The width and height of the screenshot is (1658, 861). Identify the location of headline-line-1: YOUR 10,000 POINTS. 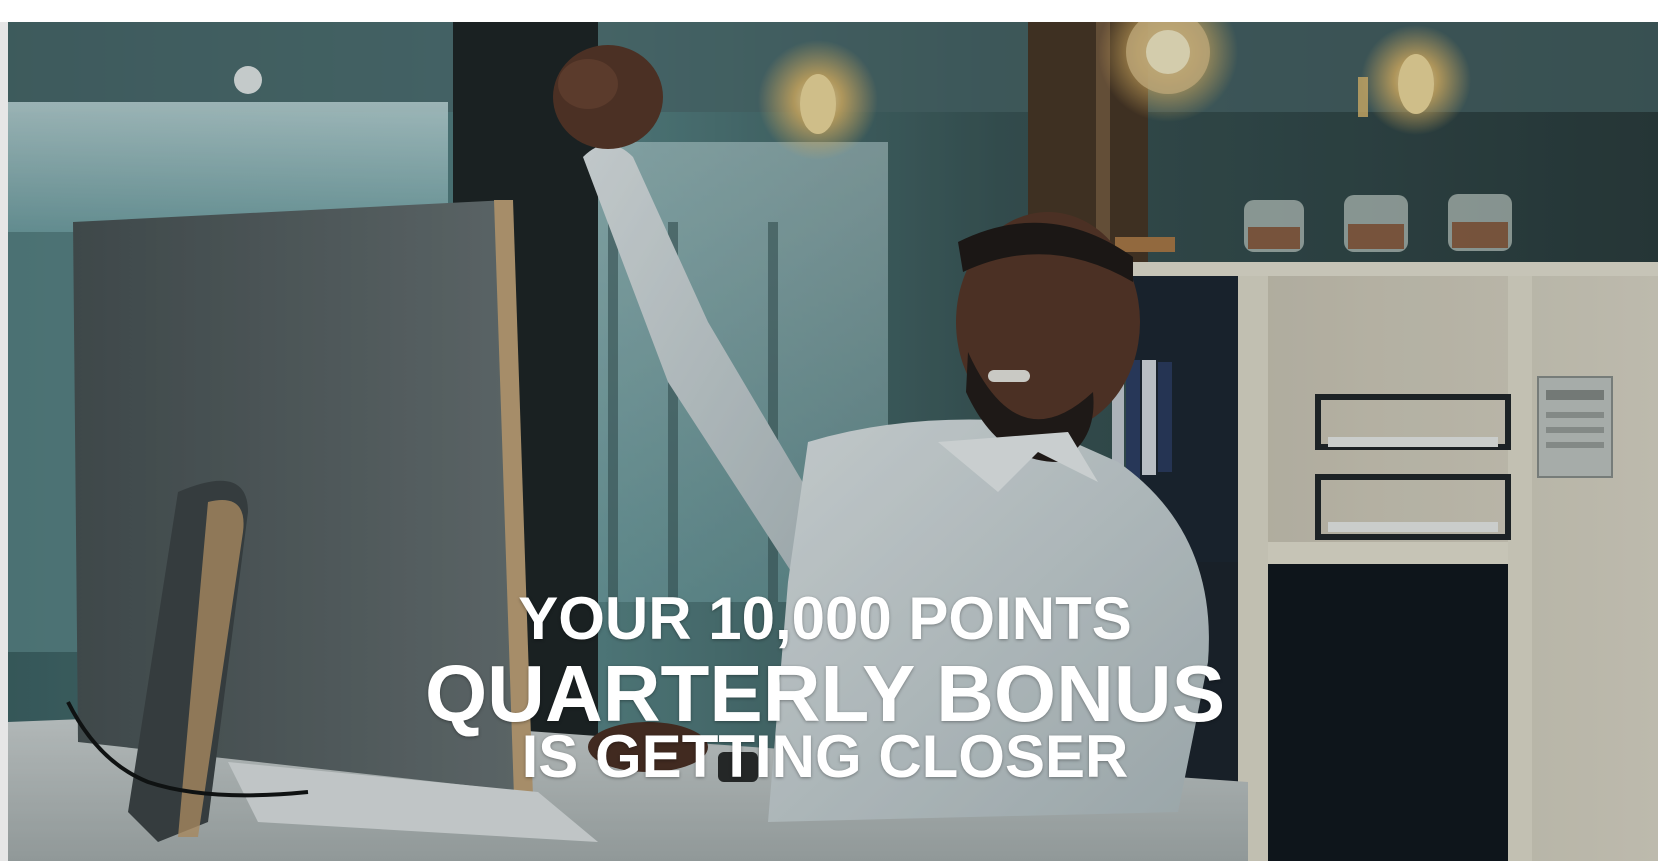
(825, 618).